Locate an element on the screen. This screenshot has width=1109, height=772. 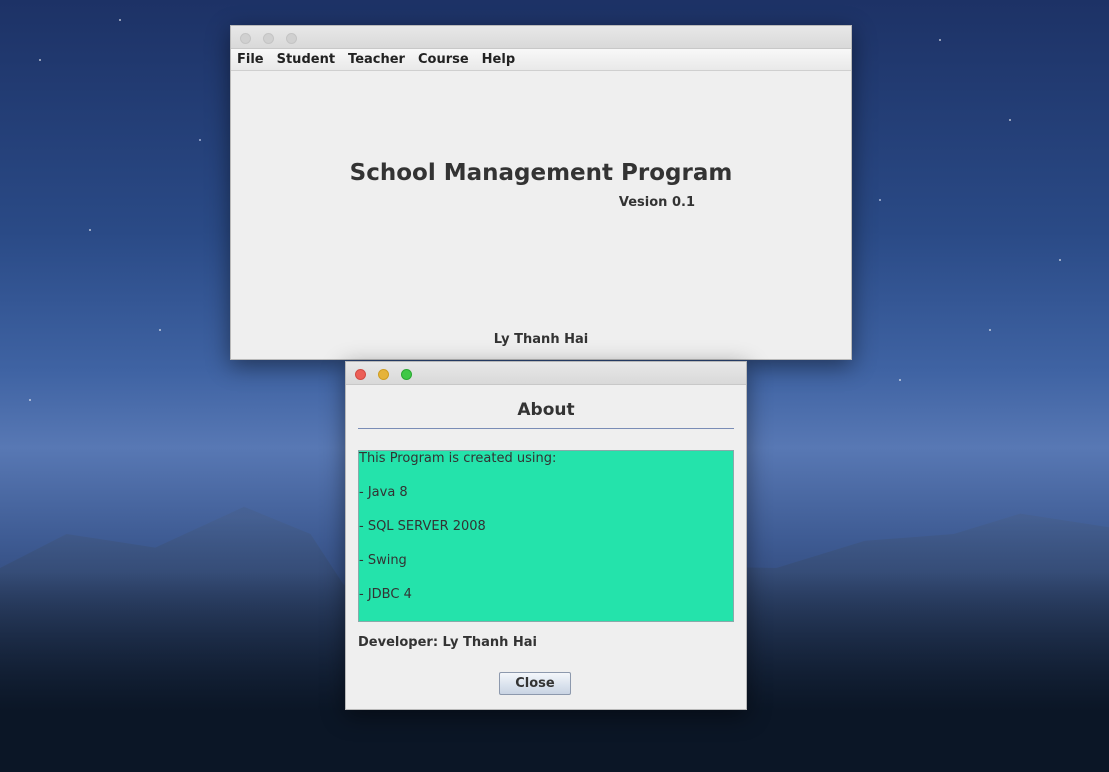
info-line: - Java 8 is located at coordinates (383, 492).